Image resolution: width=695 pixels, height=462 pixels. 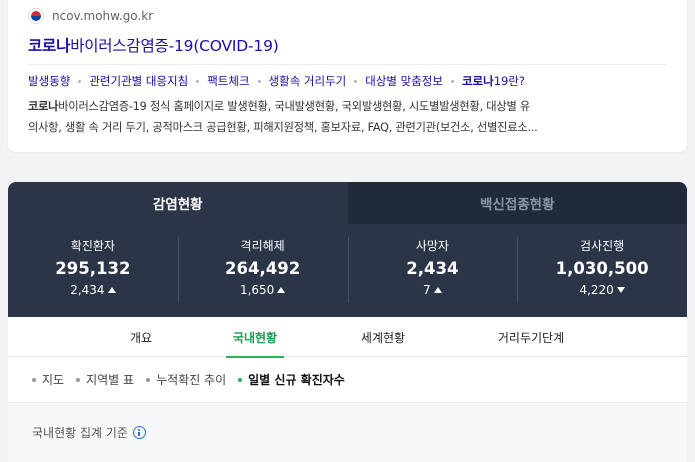 What do you see at coordinates (296, 380) in the screenshot?
I see `filter-label: 일별 신규 확진자수` at bounding box center [296, 380].